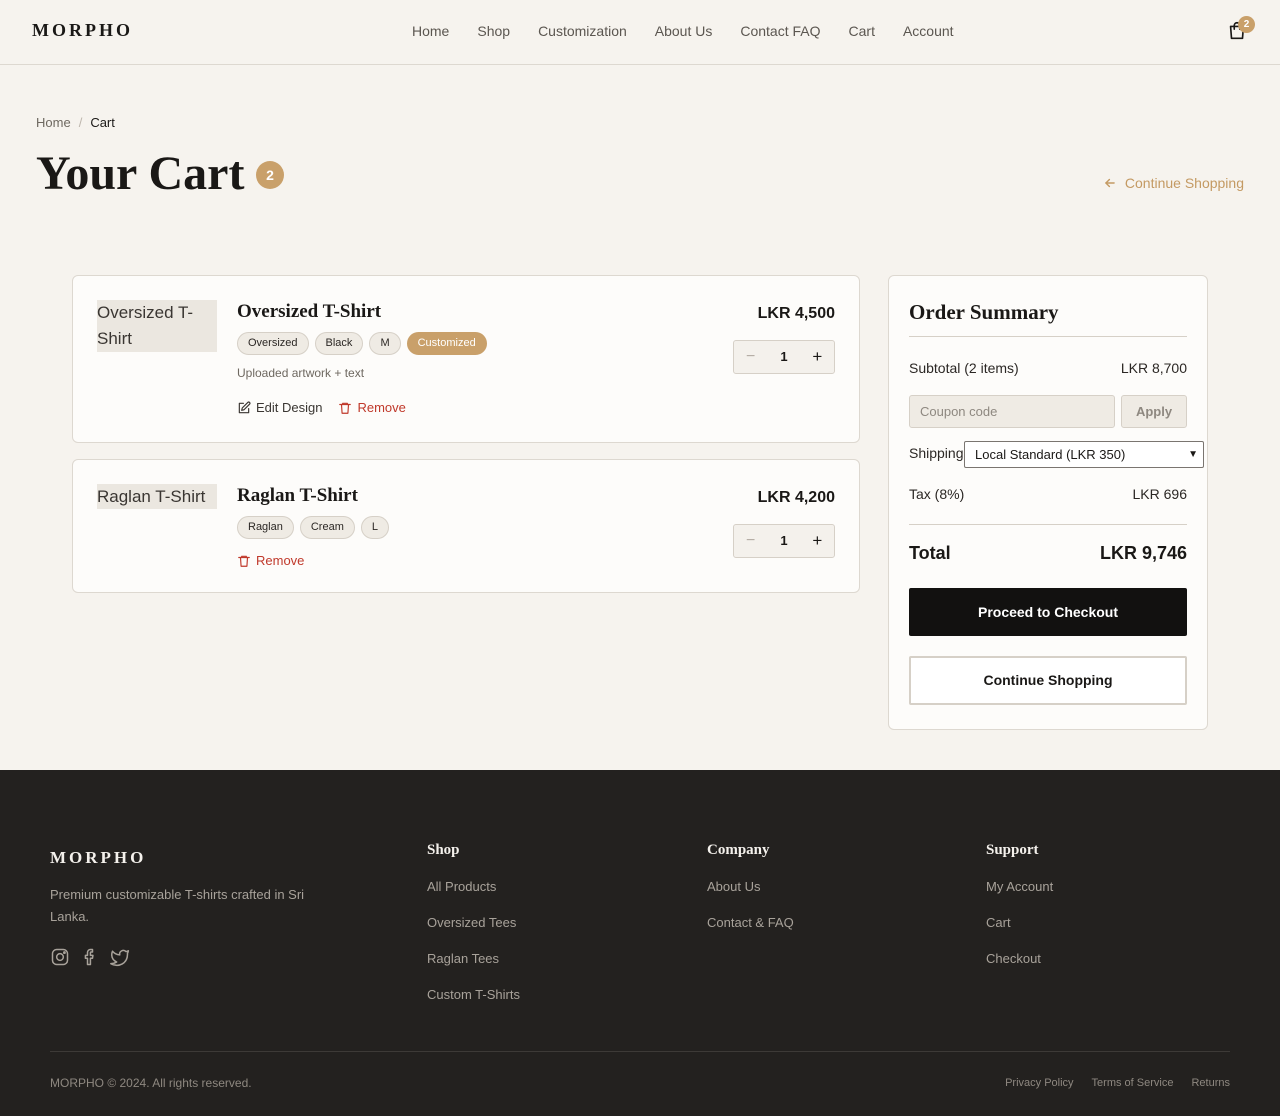  Describe the element at coordinates (140, 173) in the screenshot. I see `page-title: Your Cart` at that location.